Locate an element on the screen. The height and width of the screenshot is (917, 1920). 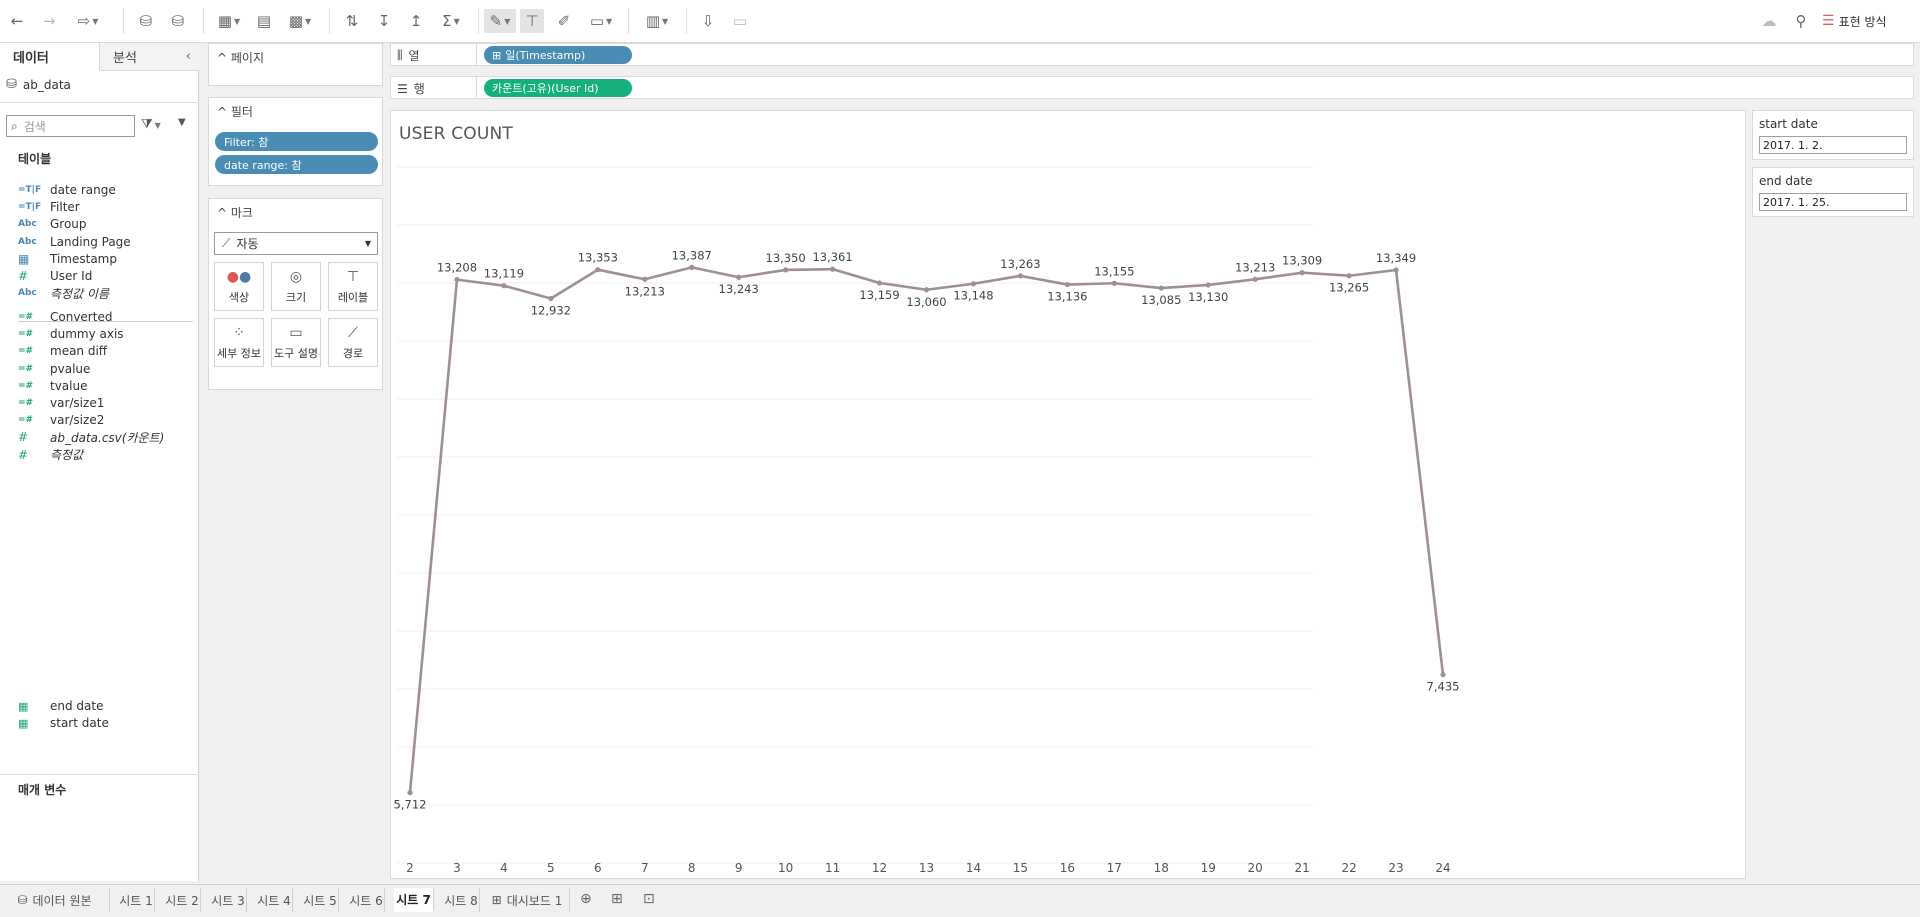
filter-pill: date range: 참 is located at coordinates (296, 164).